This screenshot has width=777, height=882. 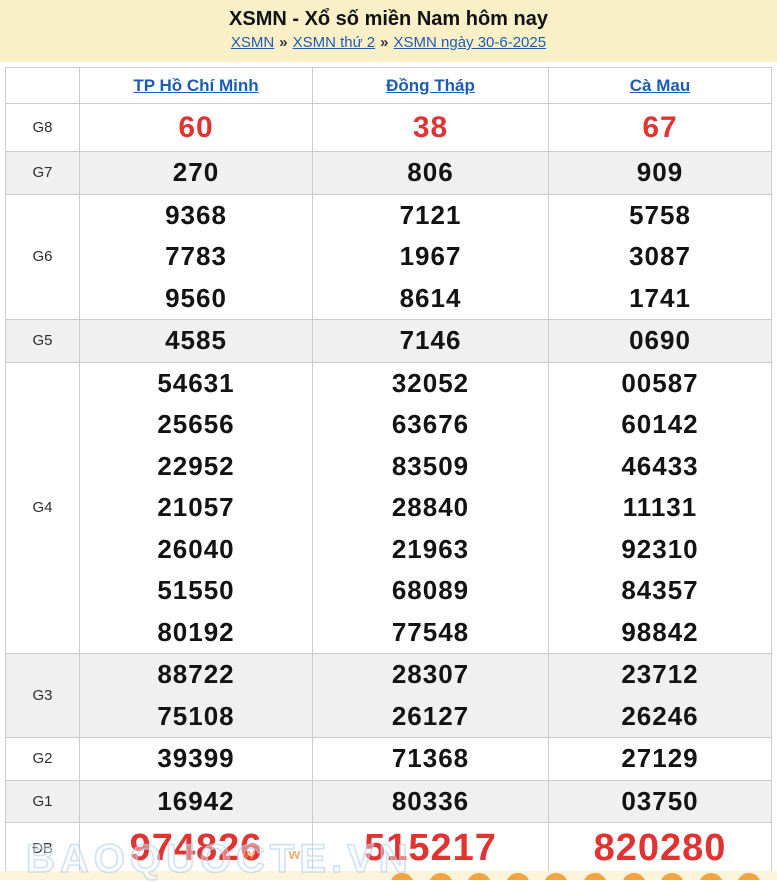 What do you see at coordinates (196, 127) in the screenshot?
I see `result-cell: 60` at bounding box center [196, 127].